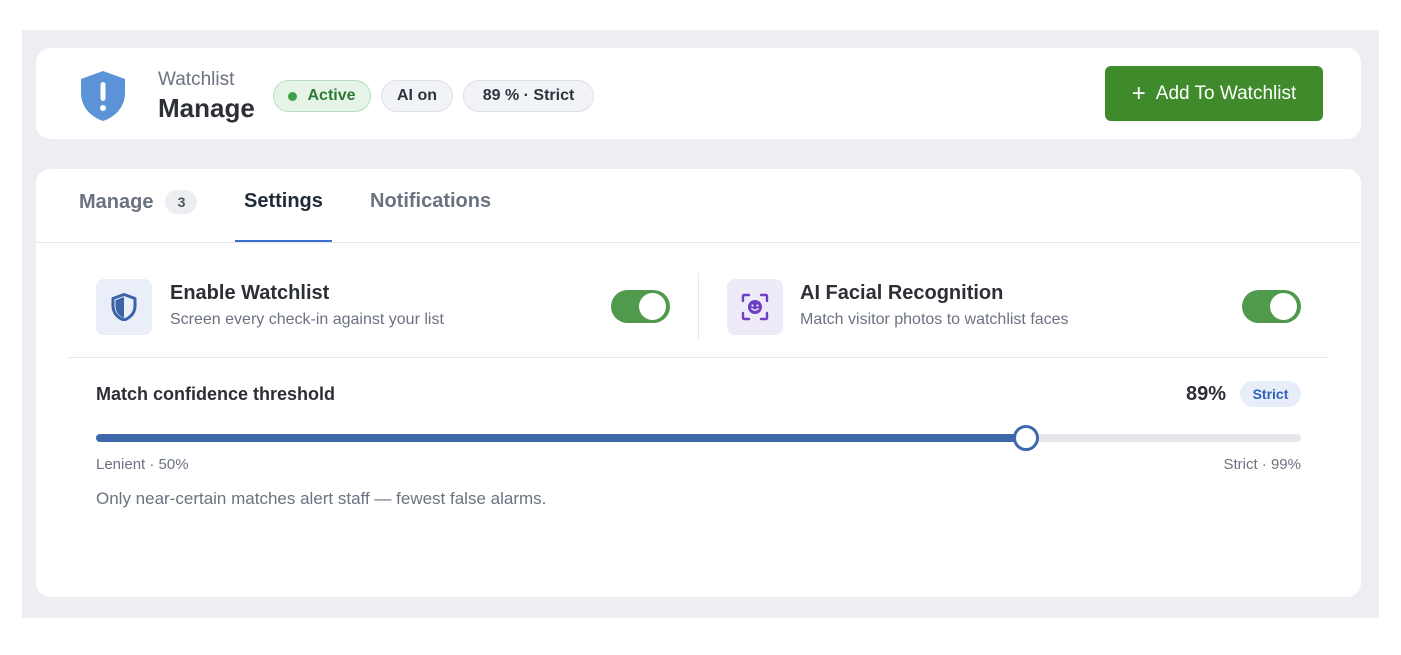 This screenshot has height=655, width=1401. I want to click on threshold-slider-fill, so click(561, 438).